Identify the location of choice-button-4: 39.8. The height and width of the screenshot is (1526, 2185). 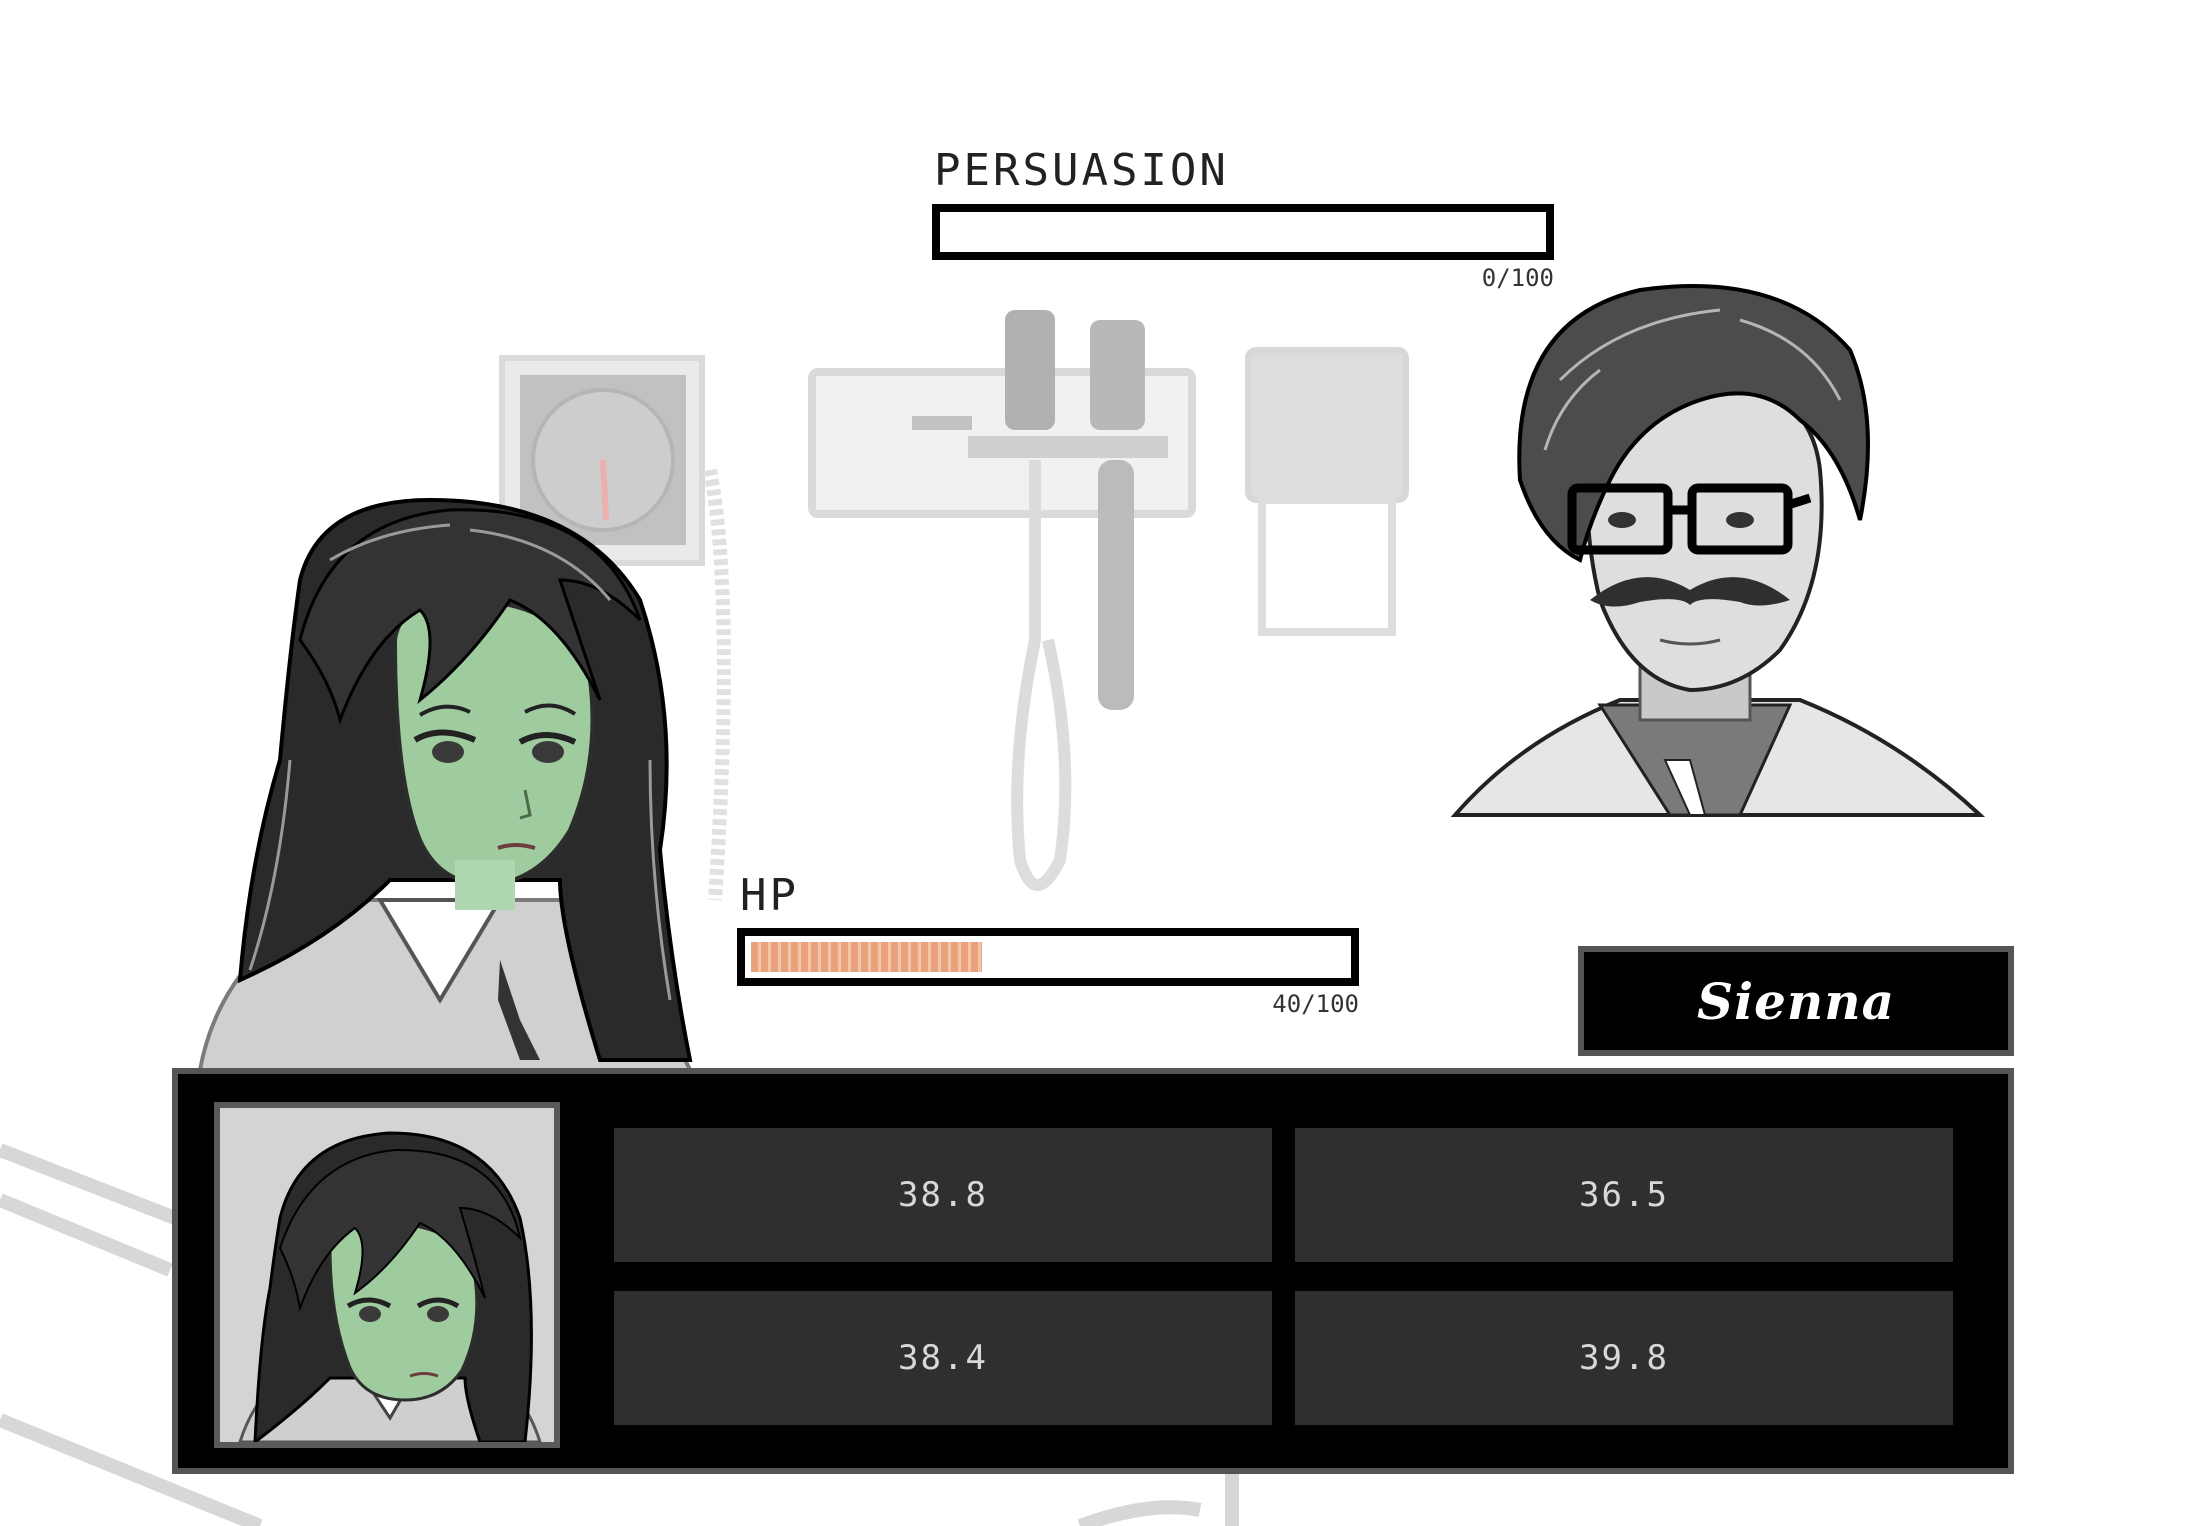
(1624, 1358).